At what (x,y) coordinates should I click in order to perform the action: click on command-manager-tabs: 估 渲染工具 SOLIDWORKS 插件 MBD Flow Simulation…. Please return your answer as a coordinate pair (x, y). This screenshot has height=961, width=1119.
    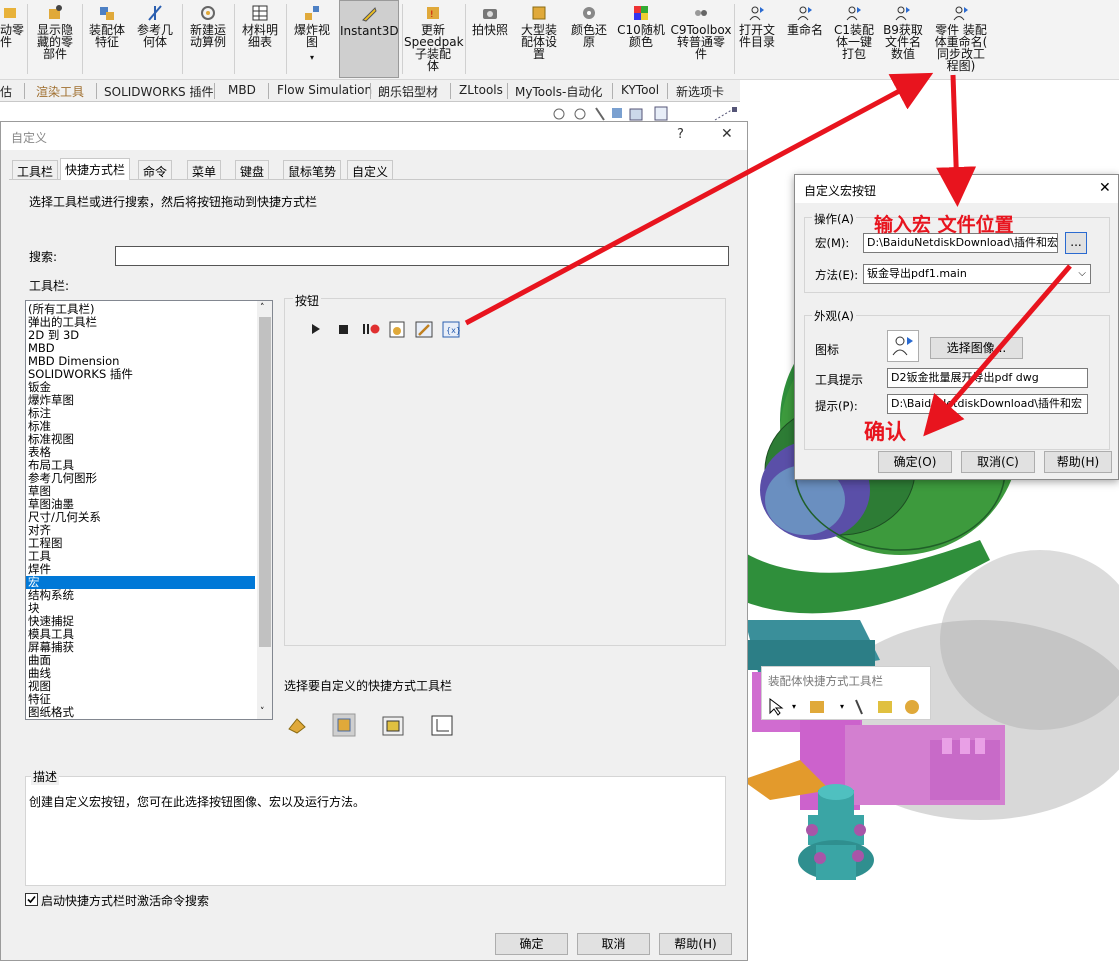
    Looking at the image, I should click on (370, 91).